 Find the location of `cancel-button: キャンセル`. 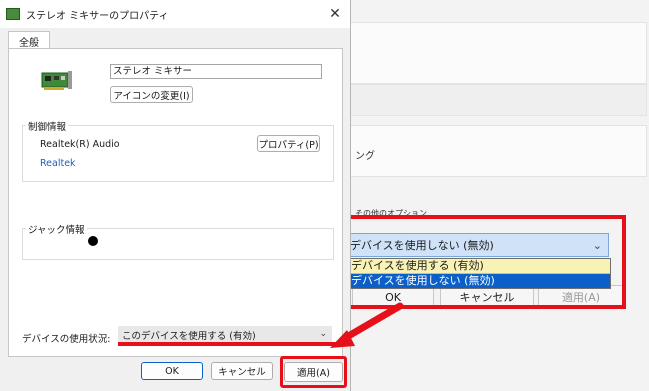

cancel-button: キャンセル is located at coordinates (242, 371).